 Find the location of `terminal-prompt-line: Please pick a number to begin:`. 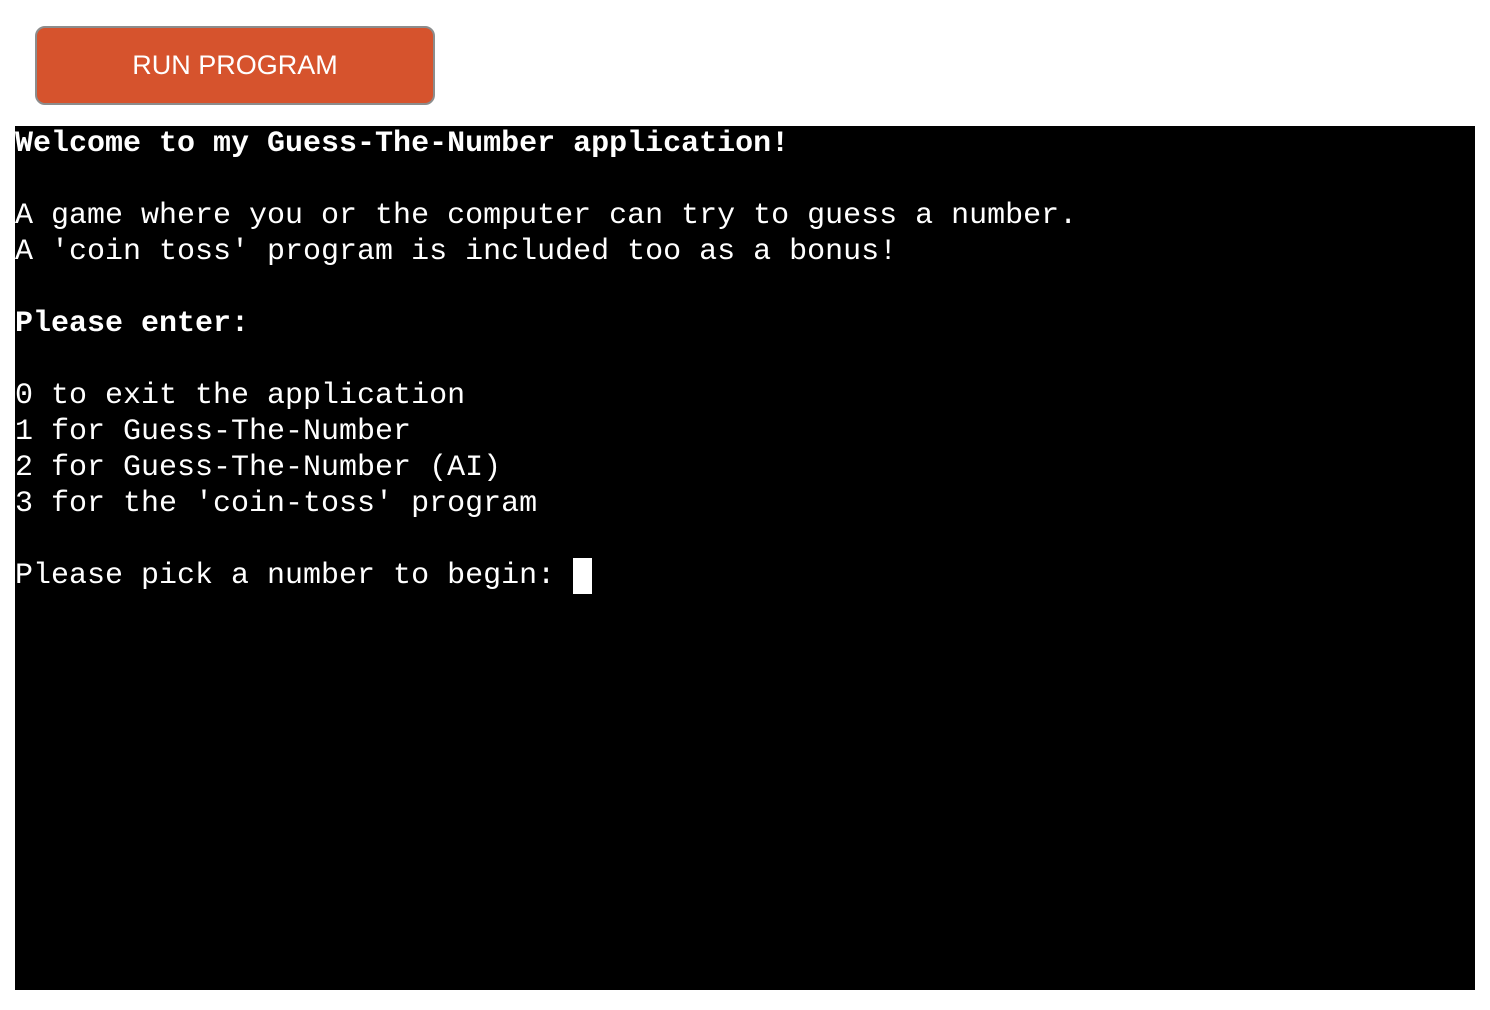

terminal-prompt-line: Please pick a number to begin: is located at coordinates (745, 576).